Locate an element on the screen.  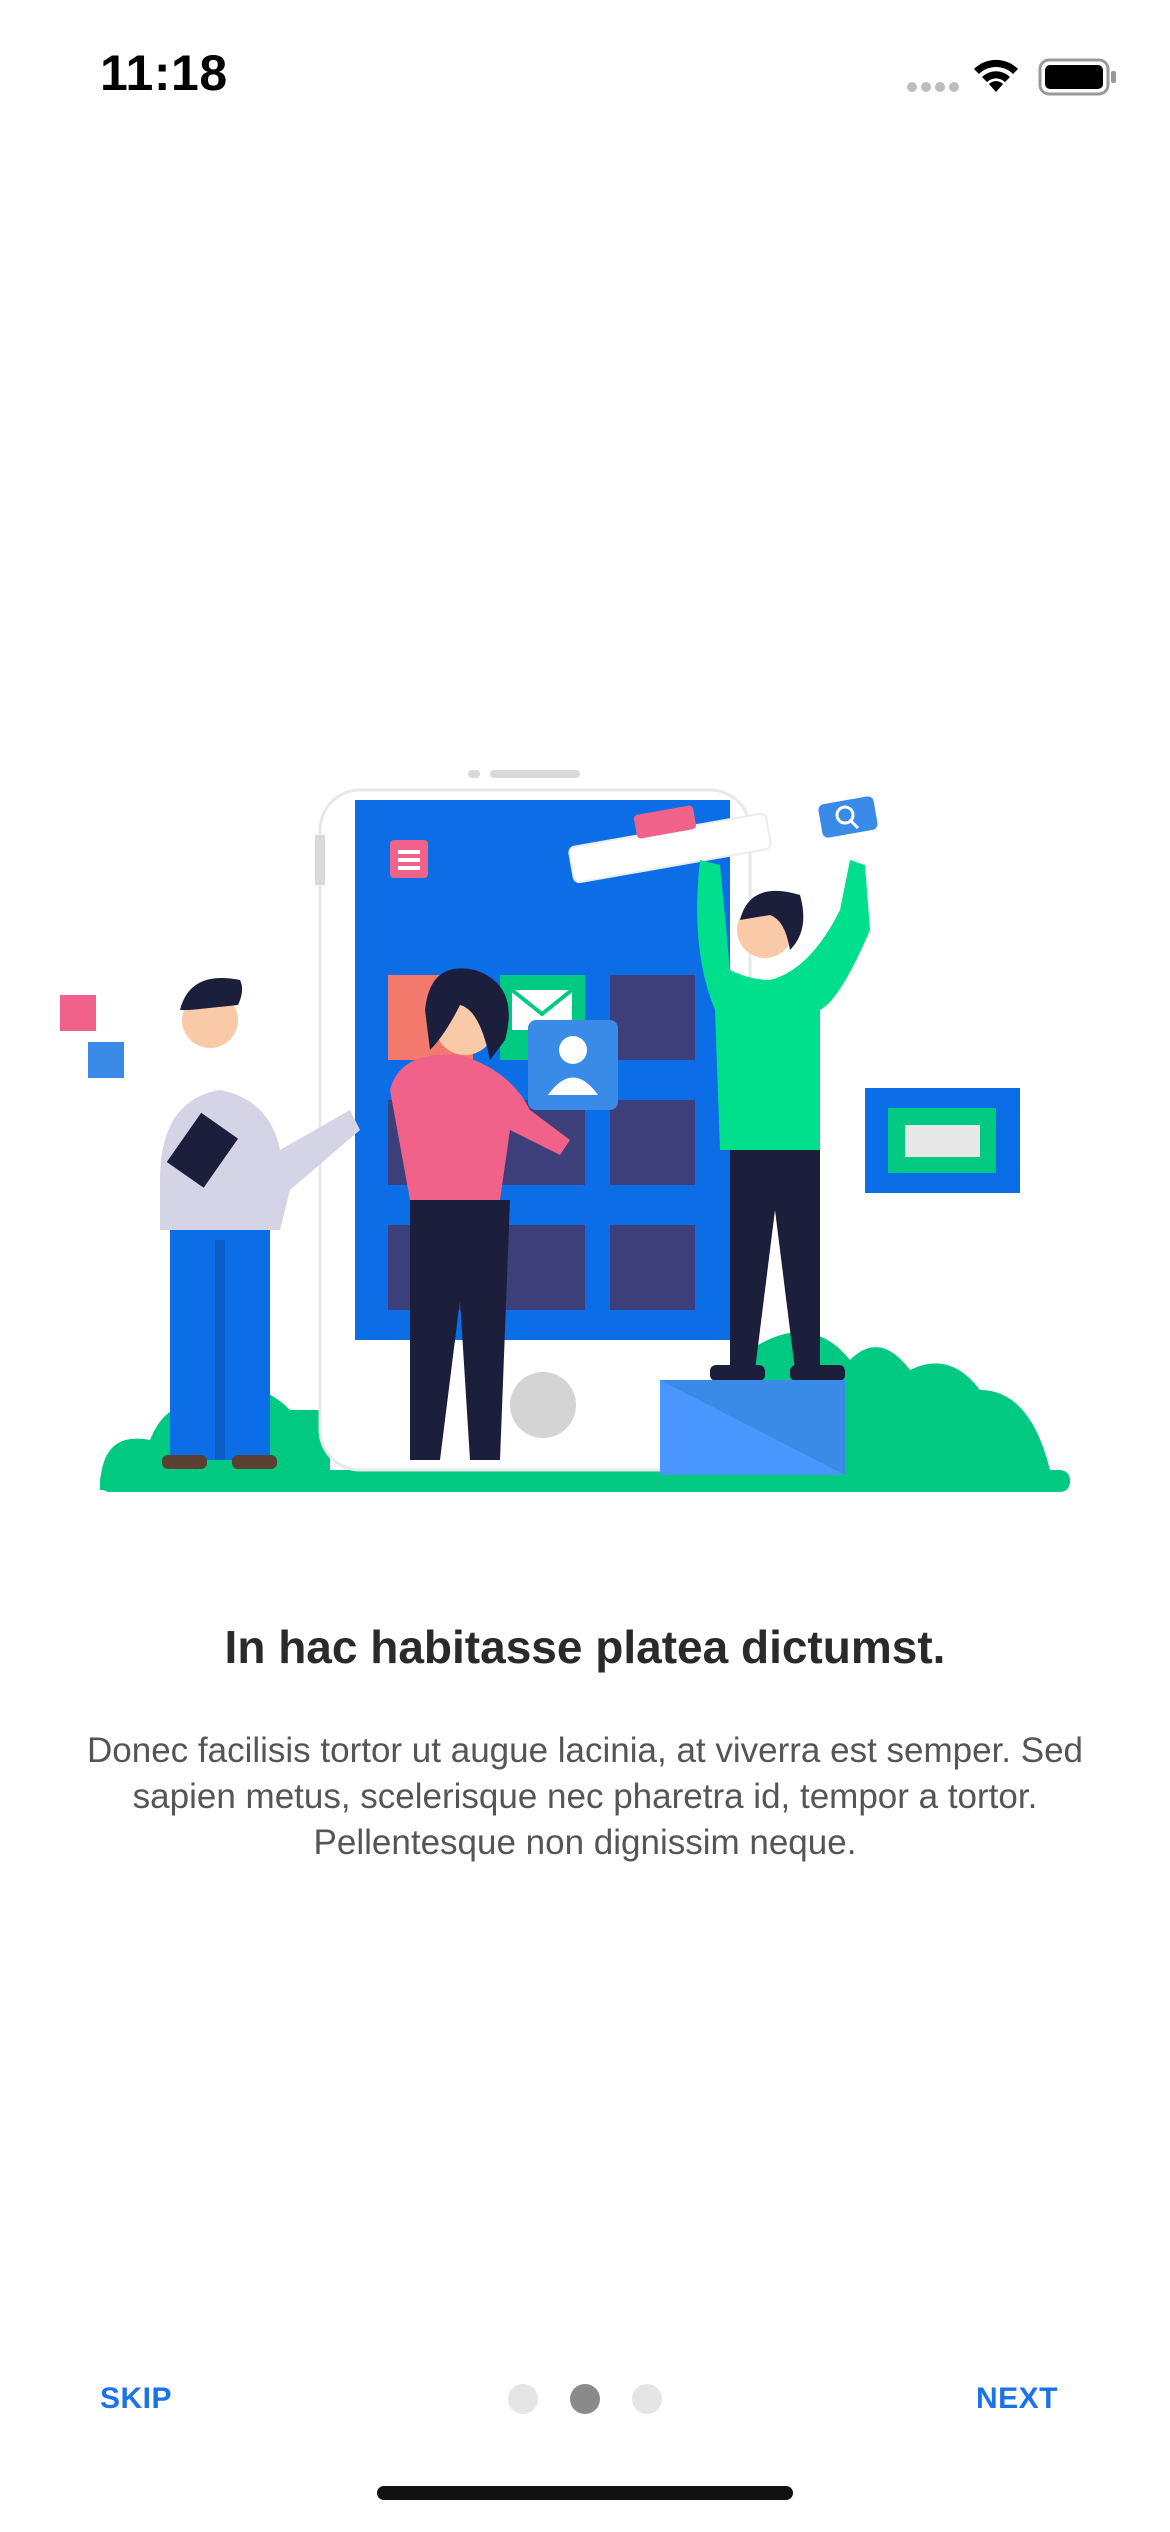
skip-button: SKIP is located at coordinates (136, 2399).